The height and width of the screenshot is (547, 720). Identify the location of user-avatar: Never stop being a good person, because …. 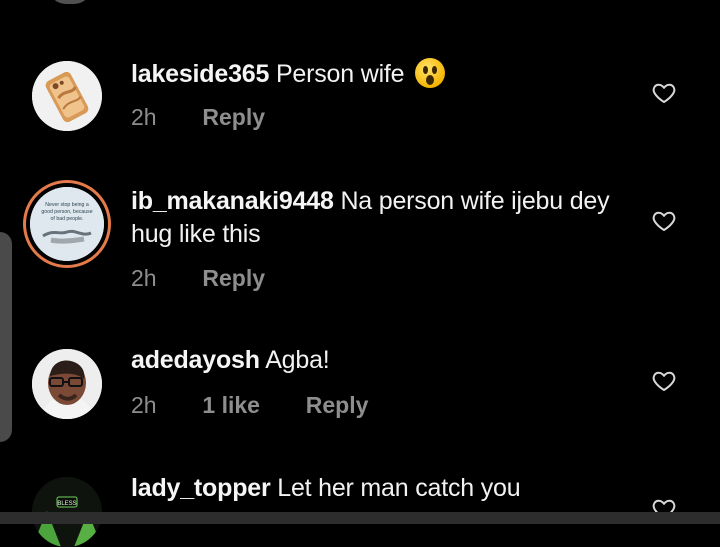
(67, 224).